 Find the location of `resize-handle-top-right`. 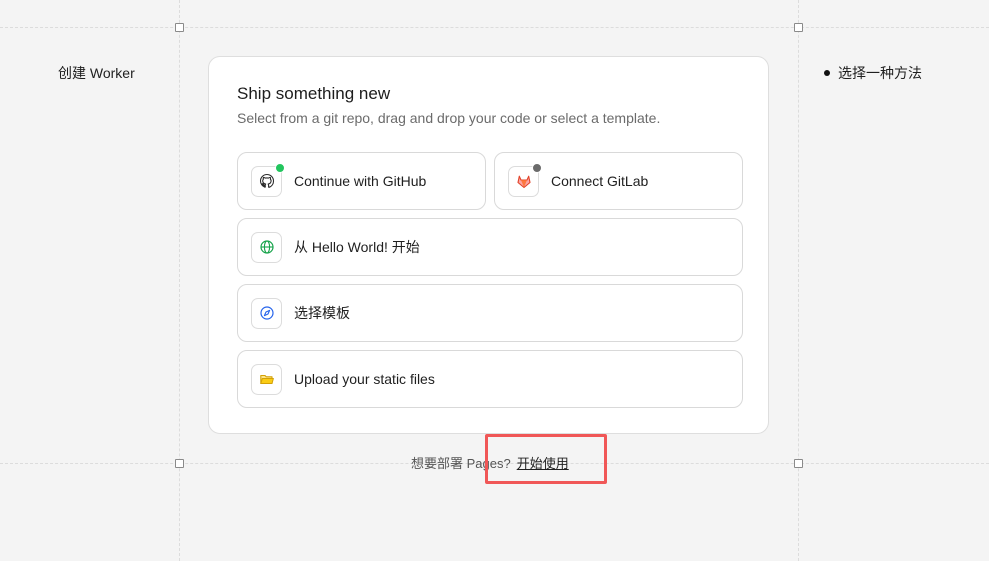

resize-handle-top-right is located at coordinates (798, 27).